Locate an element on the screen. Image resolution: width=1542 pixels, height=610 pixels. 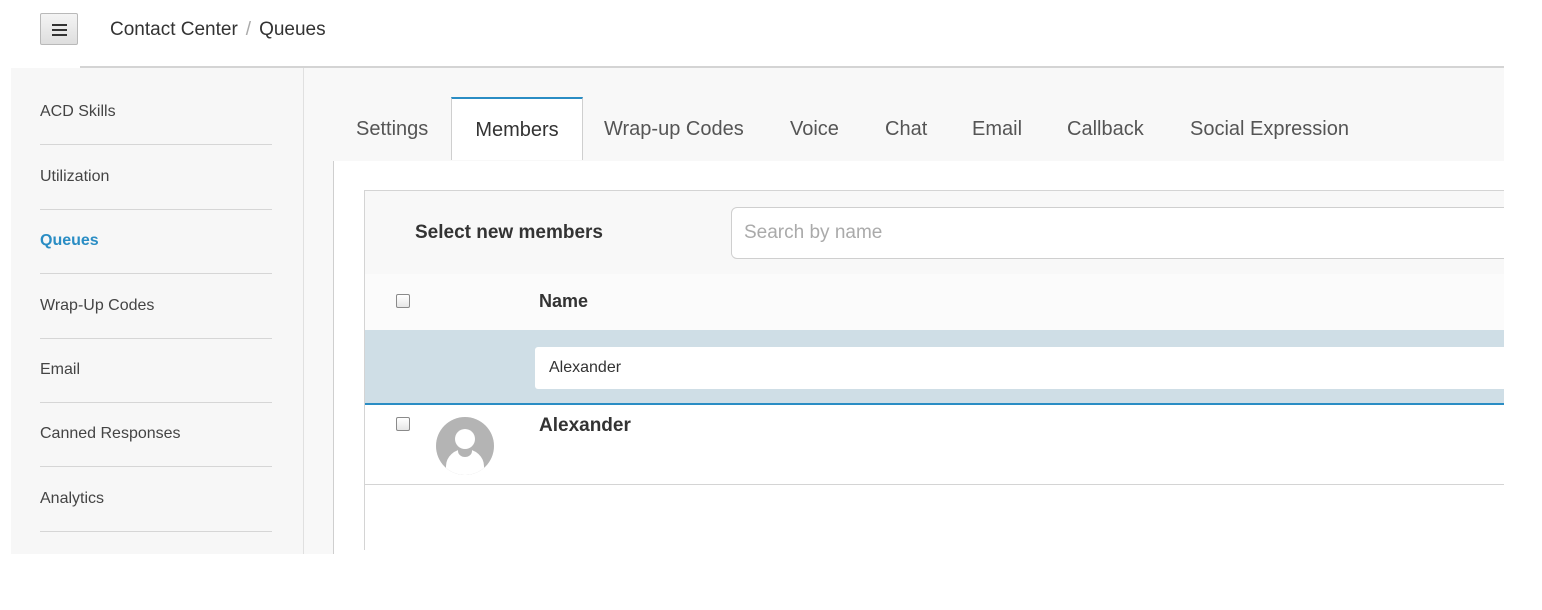
tab-wrap-up-codes: Wrap-up Codes is located at coordinates (674, 129).